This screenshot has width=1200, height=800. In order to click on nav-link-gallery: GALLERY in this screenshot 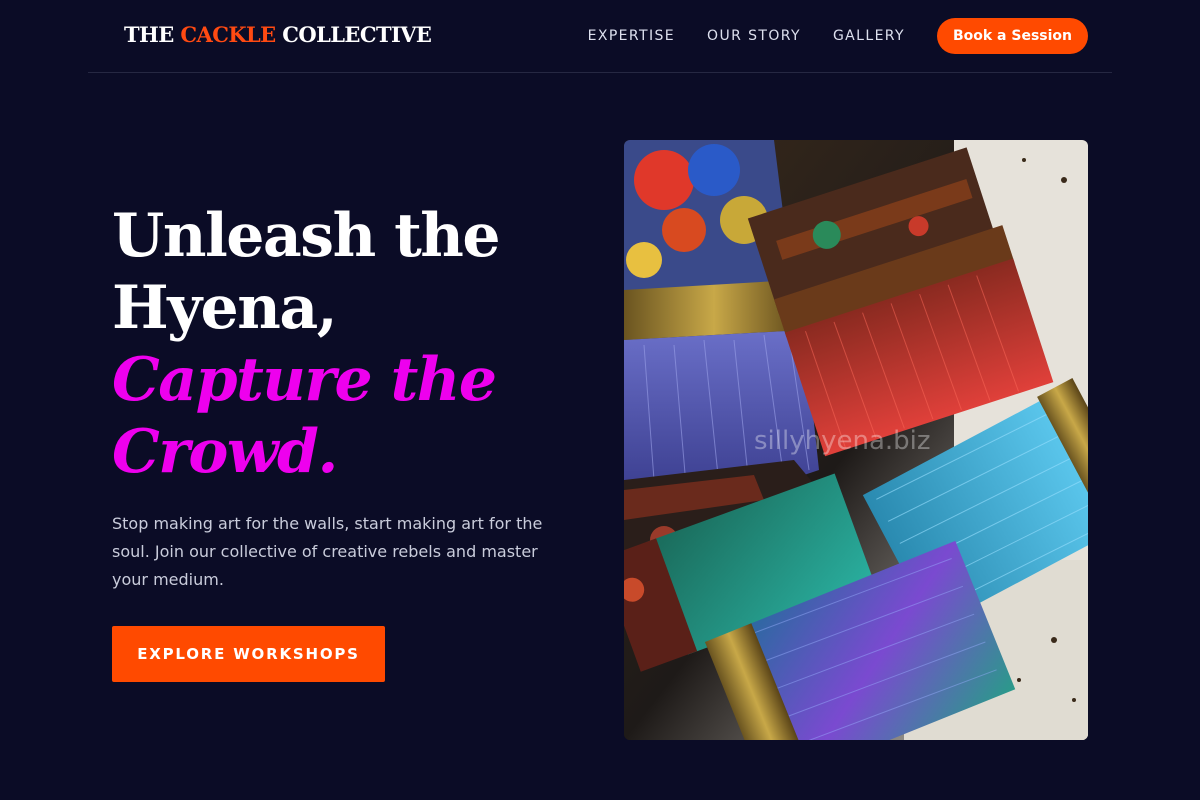, I will do `click(869, 36)`.